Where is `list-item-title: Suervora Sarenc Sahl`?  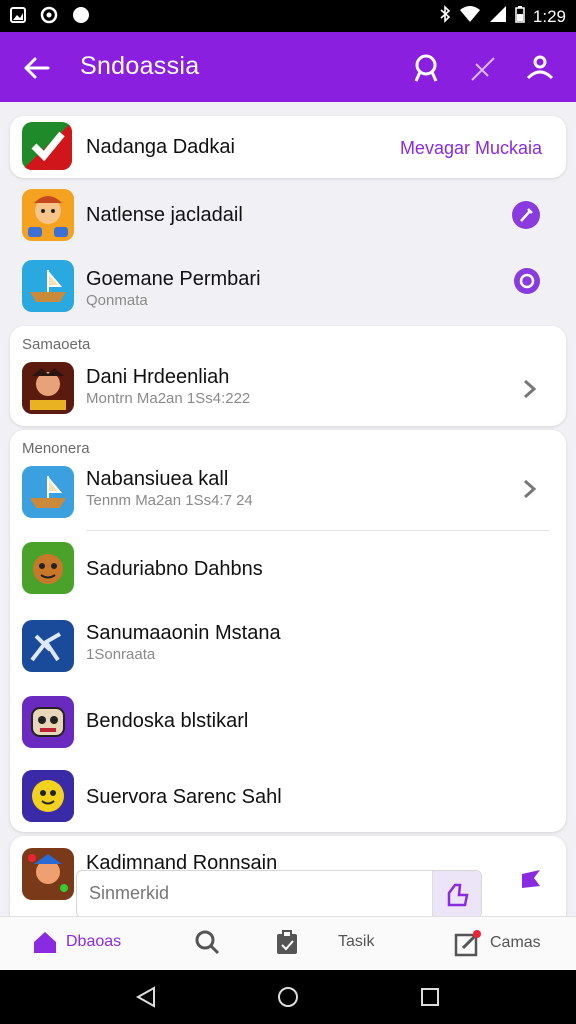
list-item-title: Suervora Sarenc Sahl is located at coordinates (184, 797).